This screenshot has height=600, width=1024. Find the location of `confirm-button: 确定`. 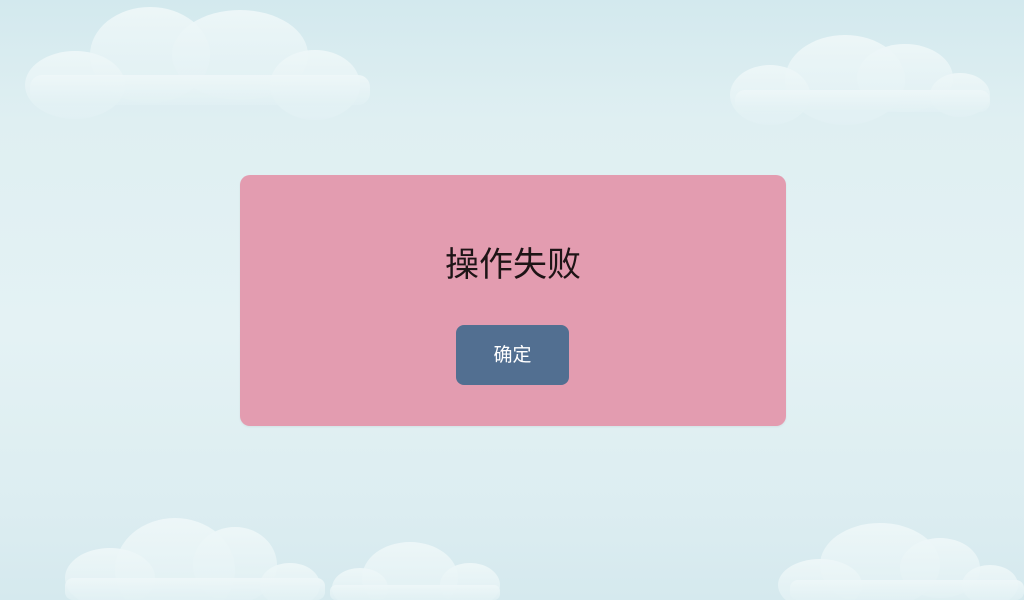

confirm-button: 确定 is located at coordinates (512, 355).